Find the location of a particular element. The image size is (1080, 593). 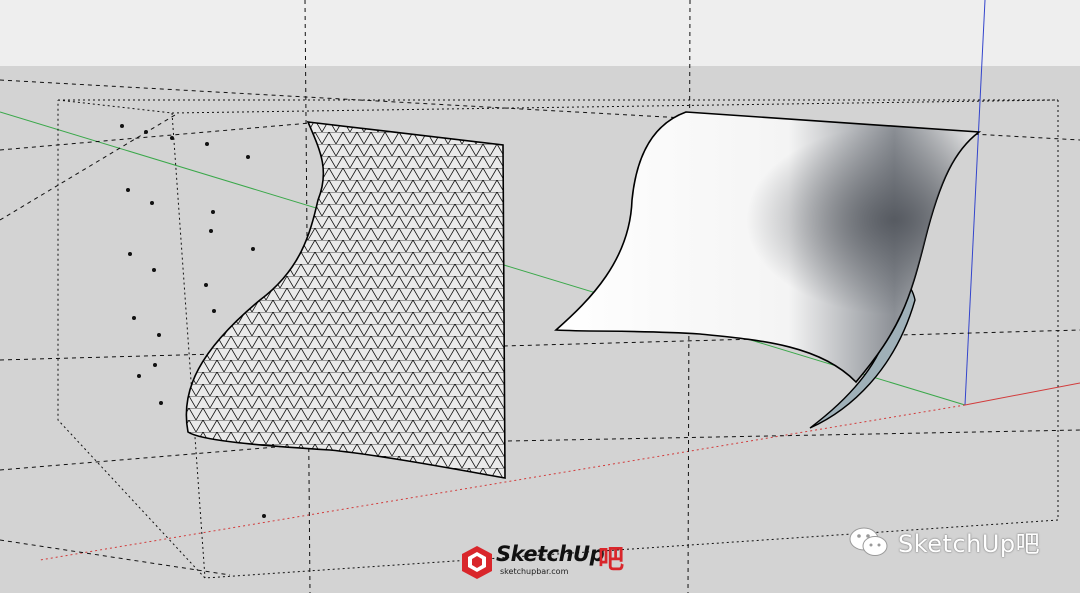

sketchup-box-icon is located at coordinates (477, 562).